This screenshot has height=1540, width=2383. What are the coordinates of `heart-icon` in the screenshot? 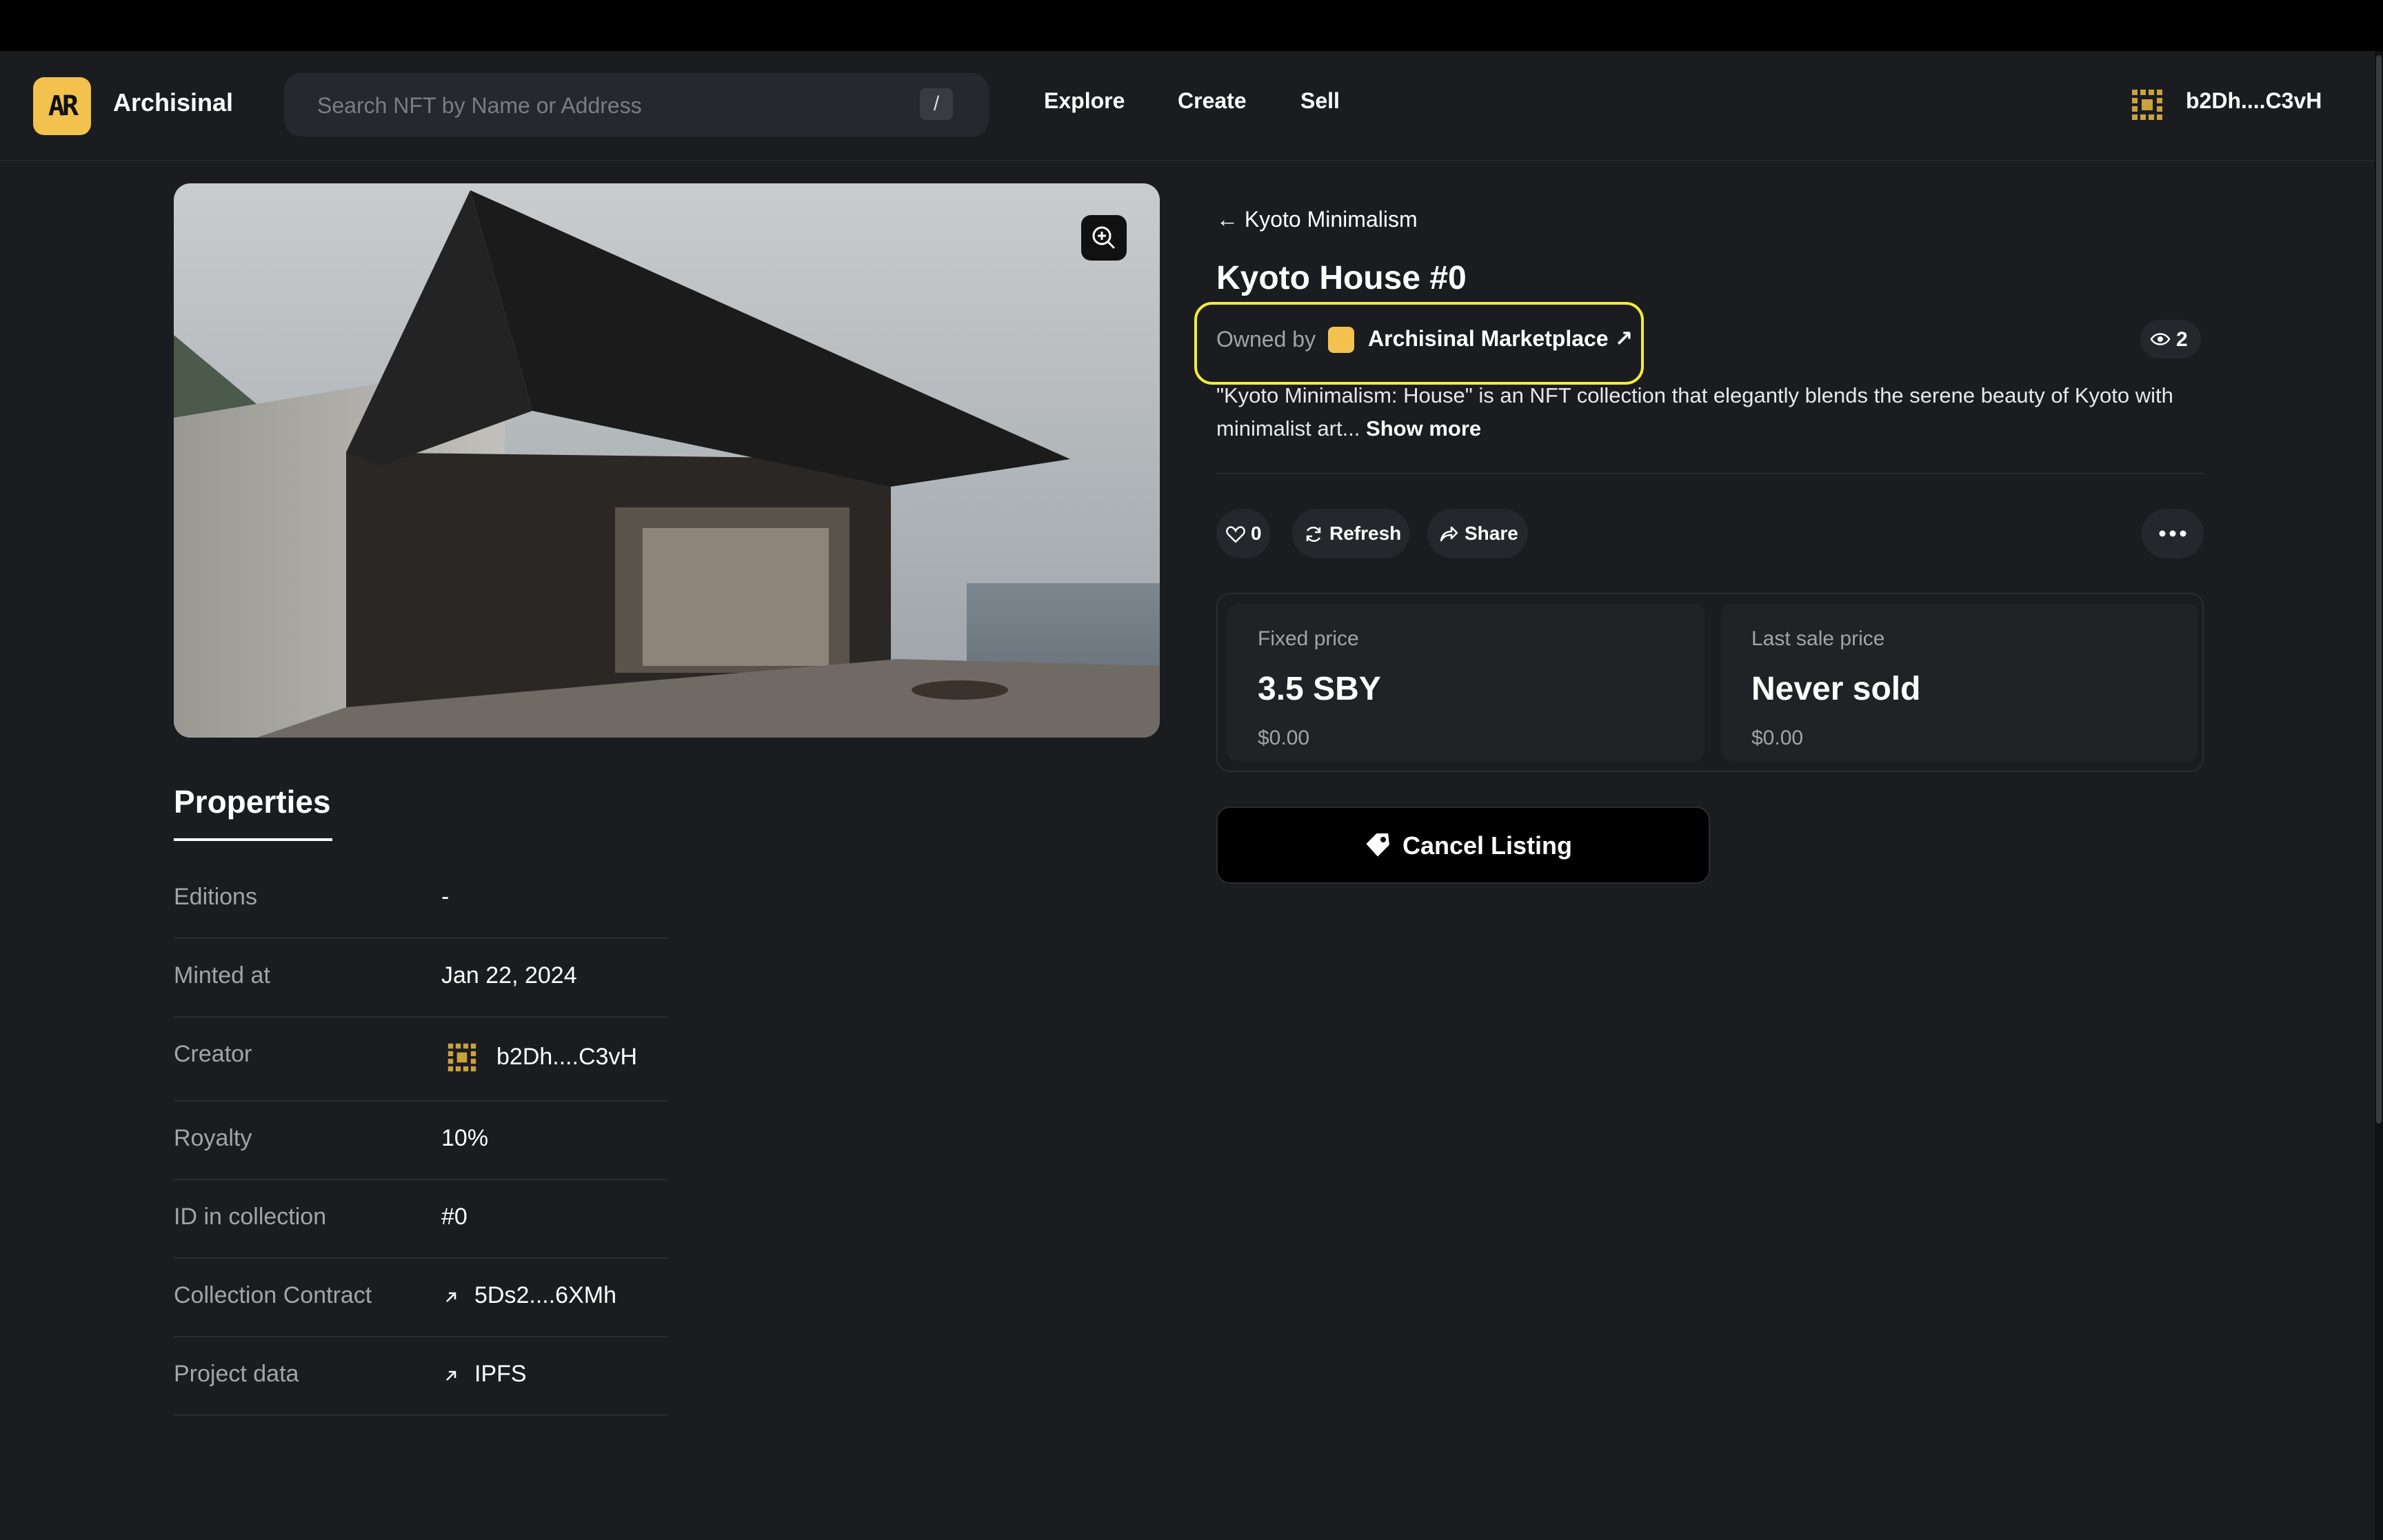 It's located at (1235, 535).